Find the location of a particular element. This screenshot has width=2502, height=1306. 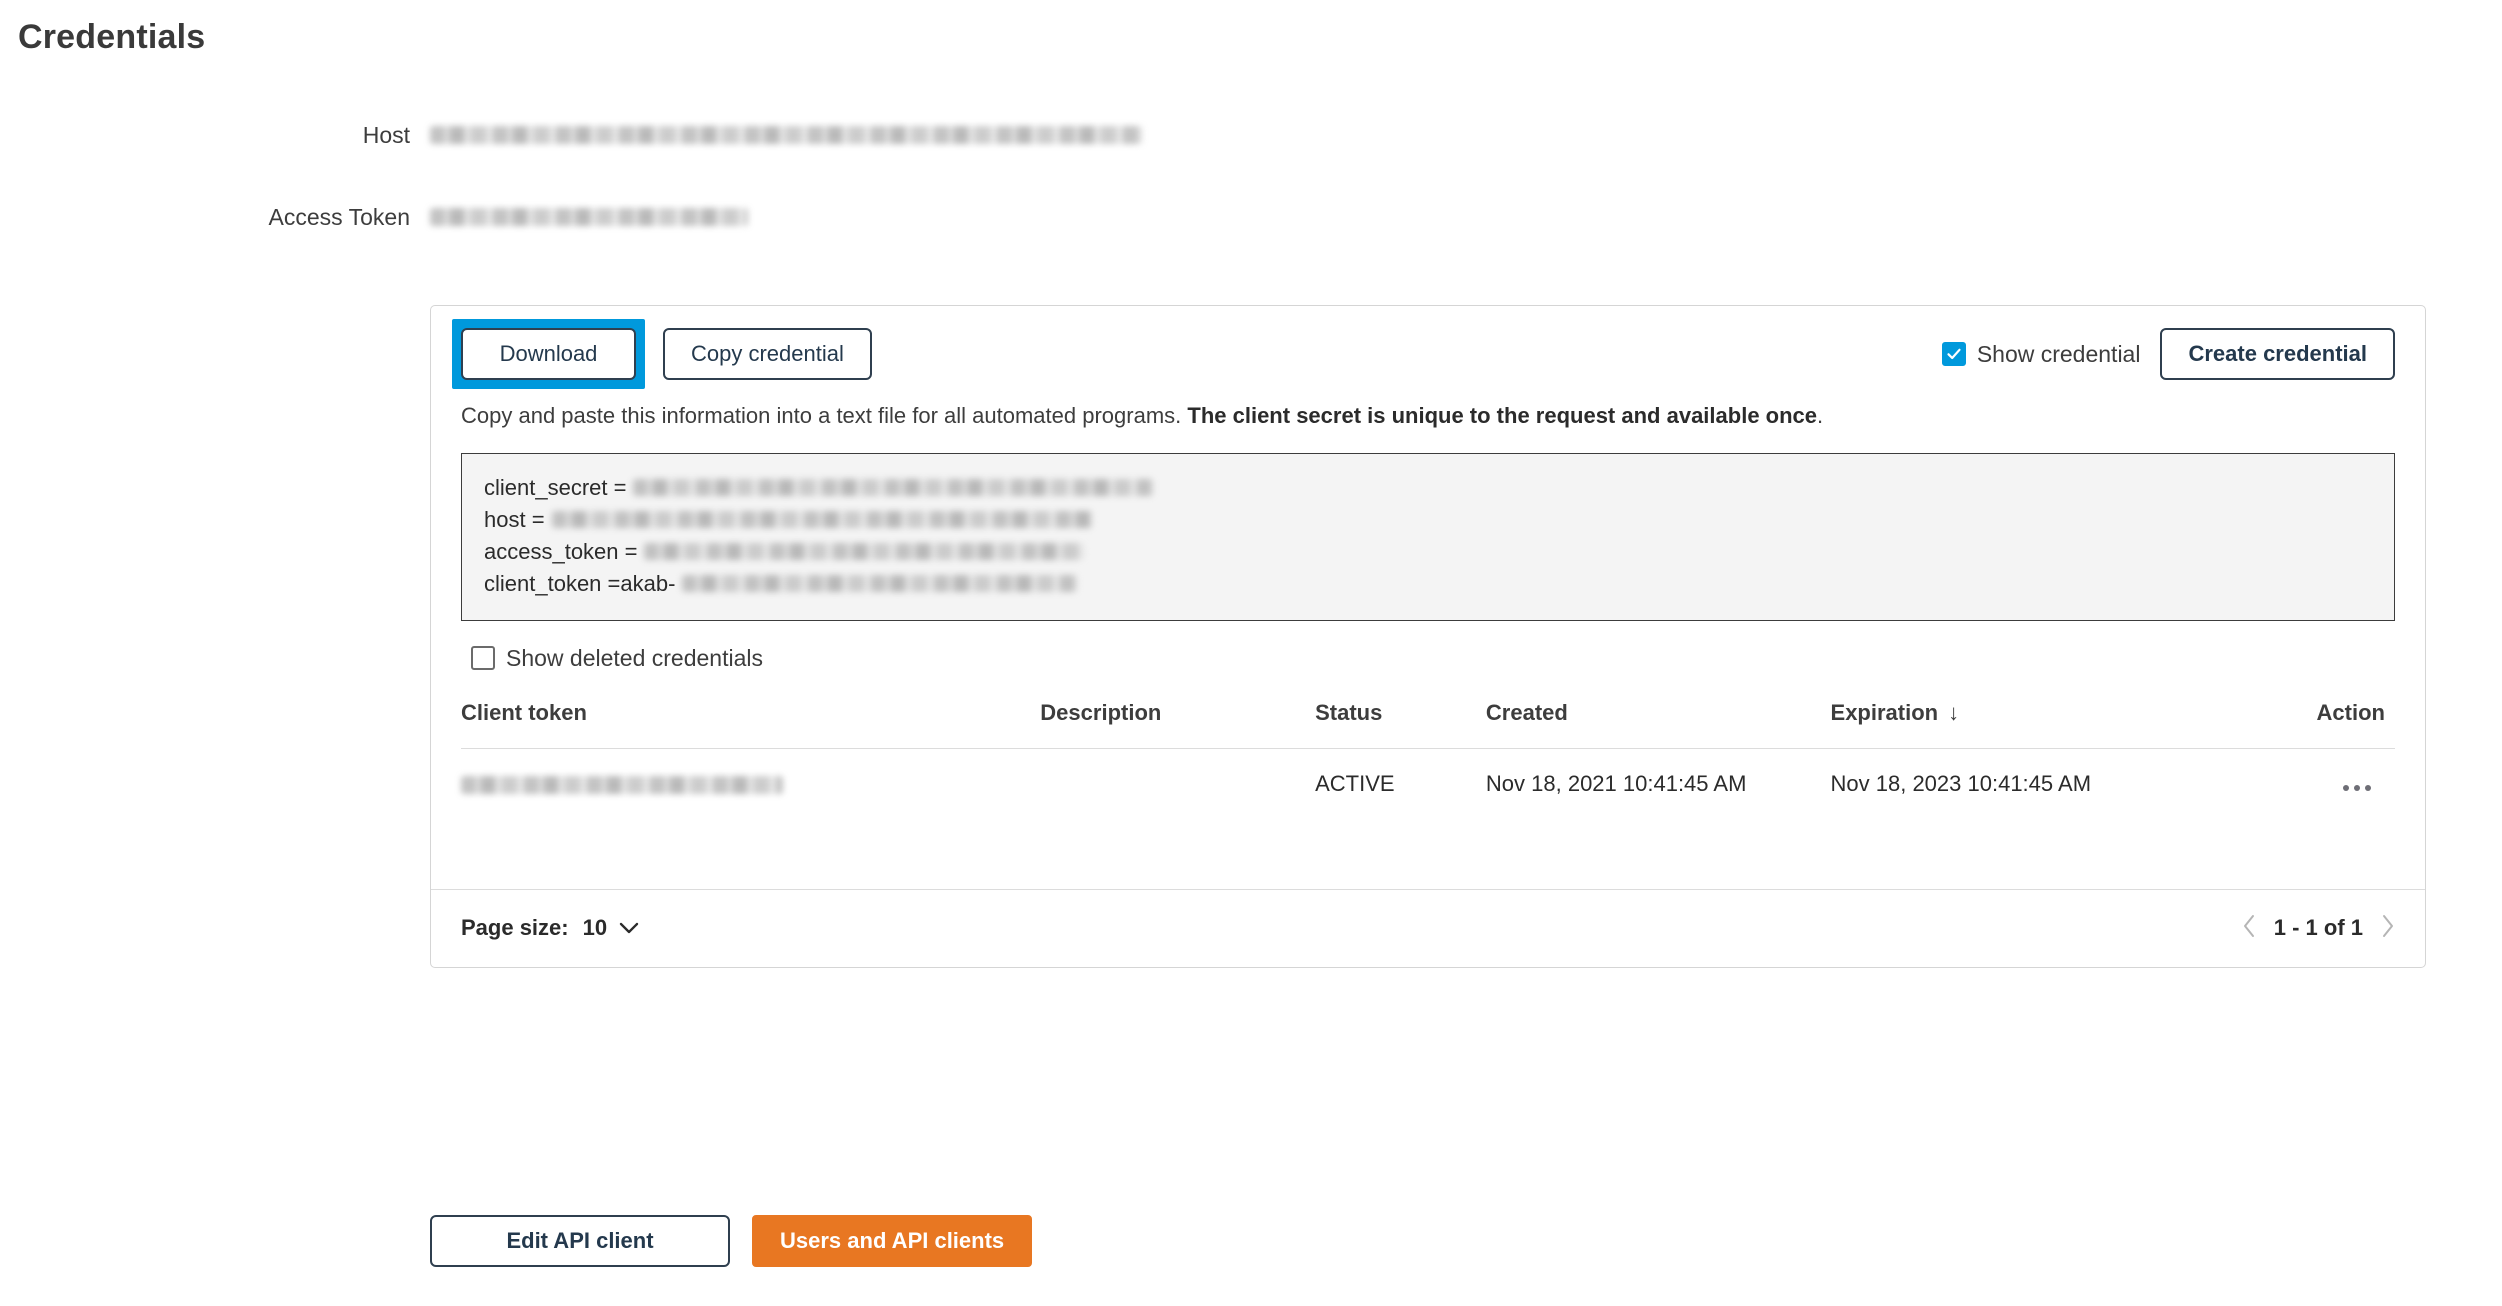

credential-value-client-token-prefix: akab- is located at coordinates (648, 583).